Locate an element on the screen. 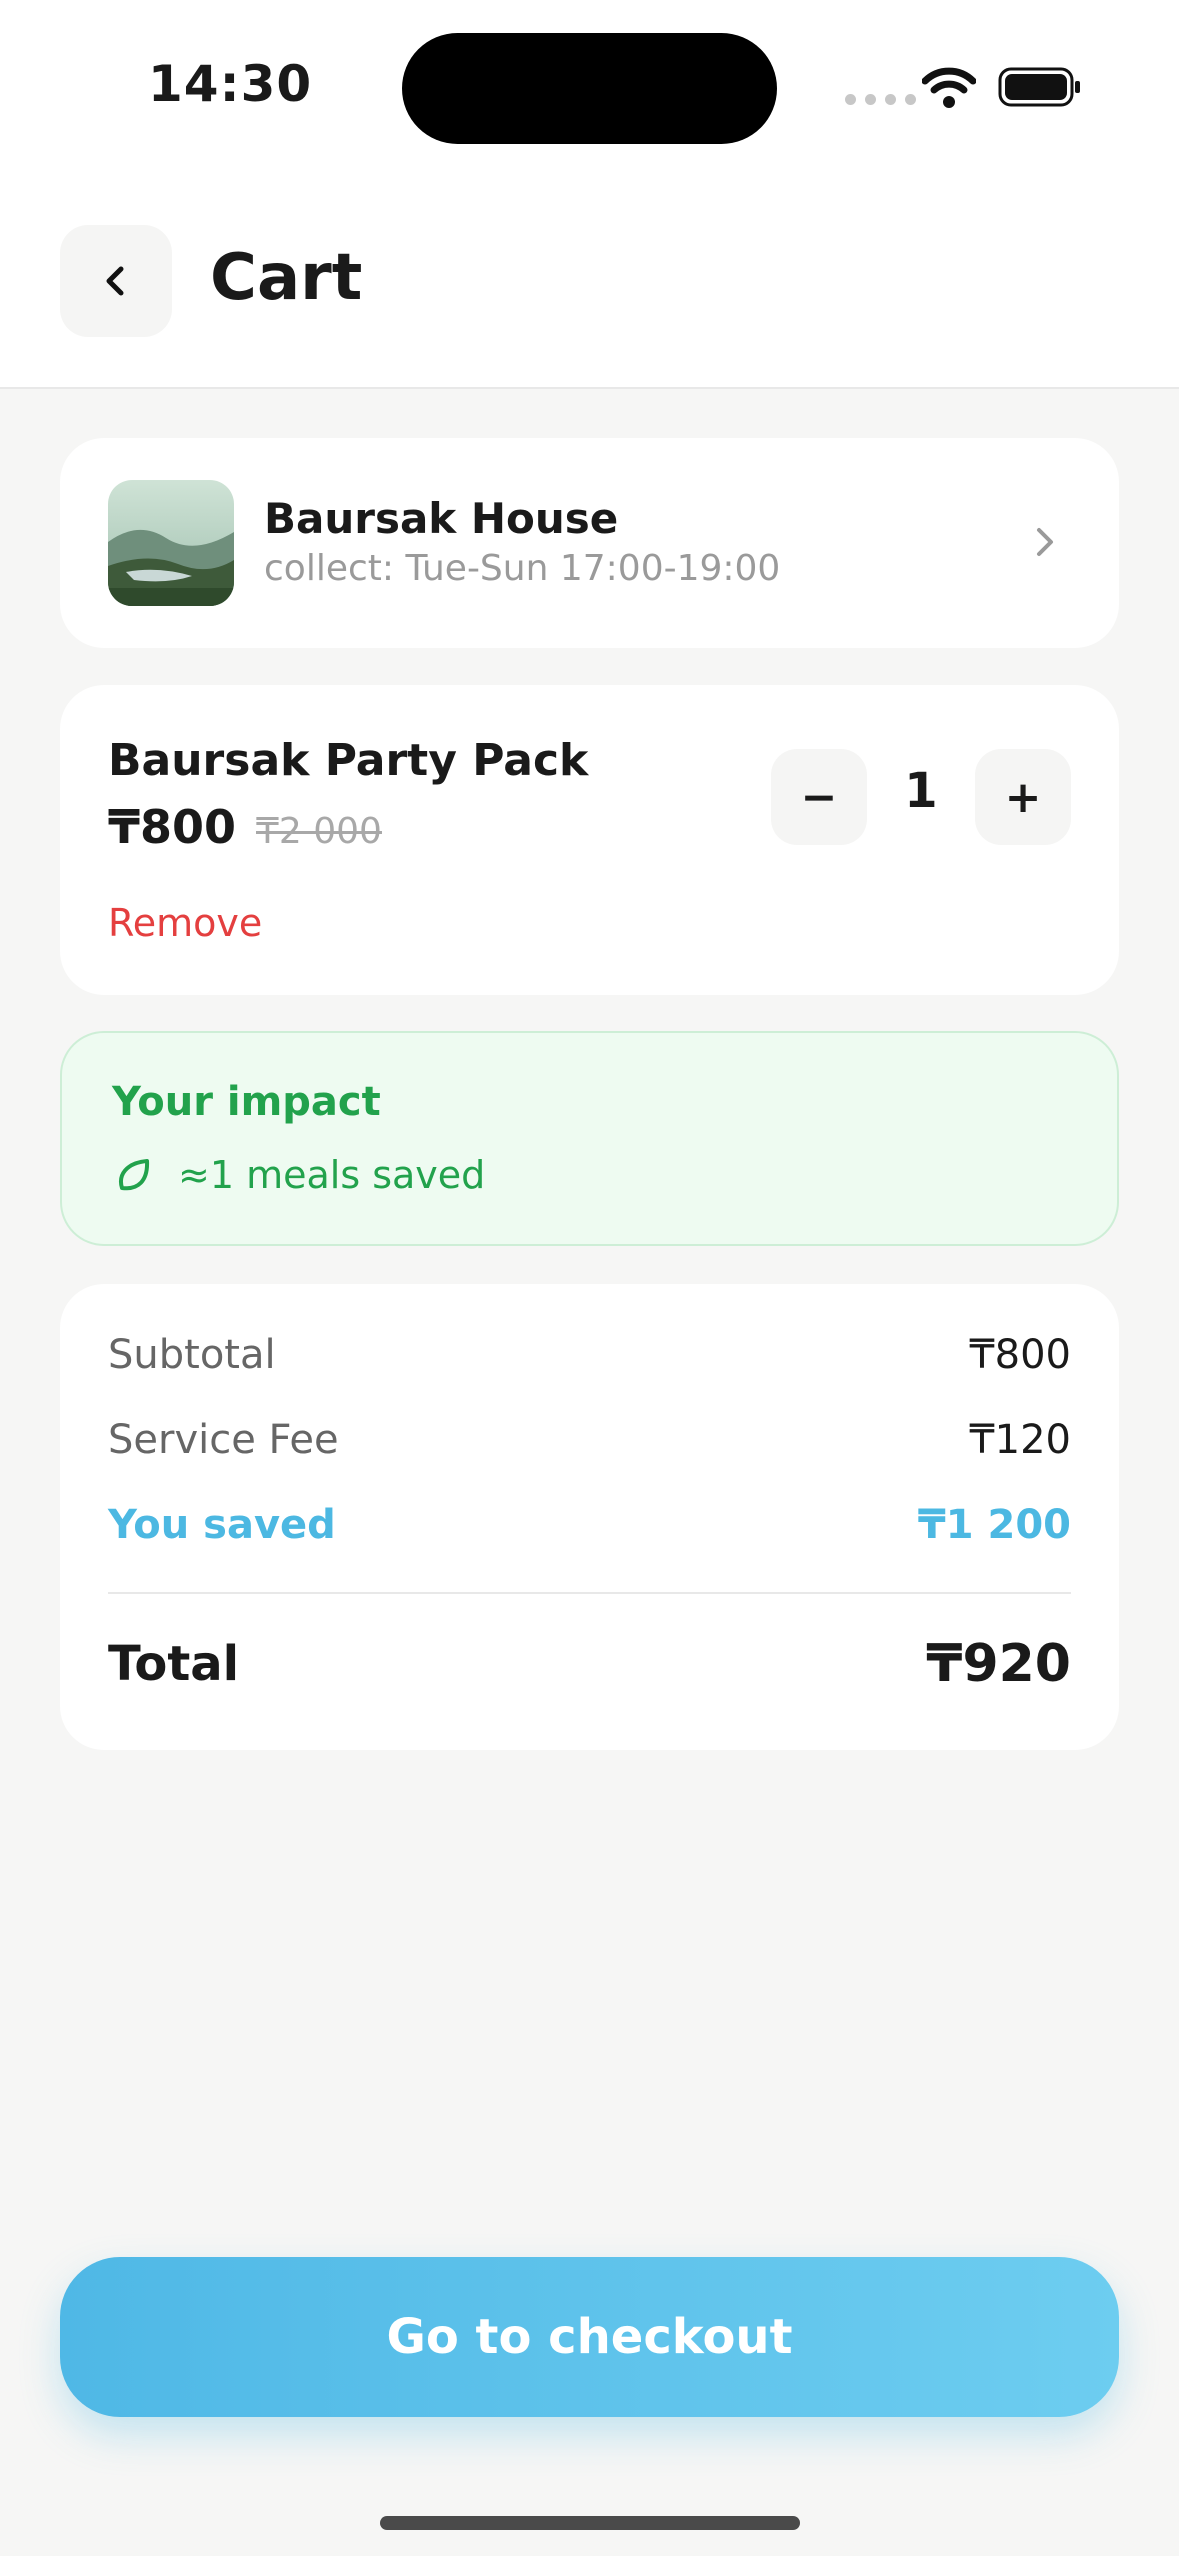 The width and height of the screenshot is (1179, 2556). checkout-button: Go to checkout is located at coordinates (589, 2337).